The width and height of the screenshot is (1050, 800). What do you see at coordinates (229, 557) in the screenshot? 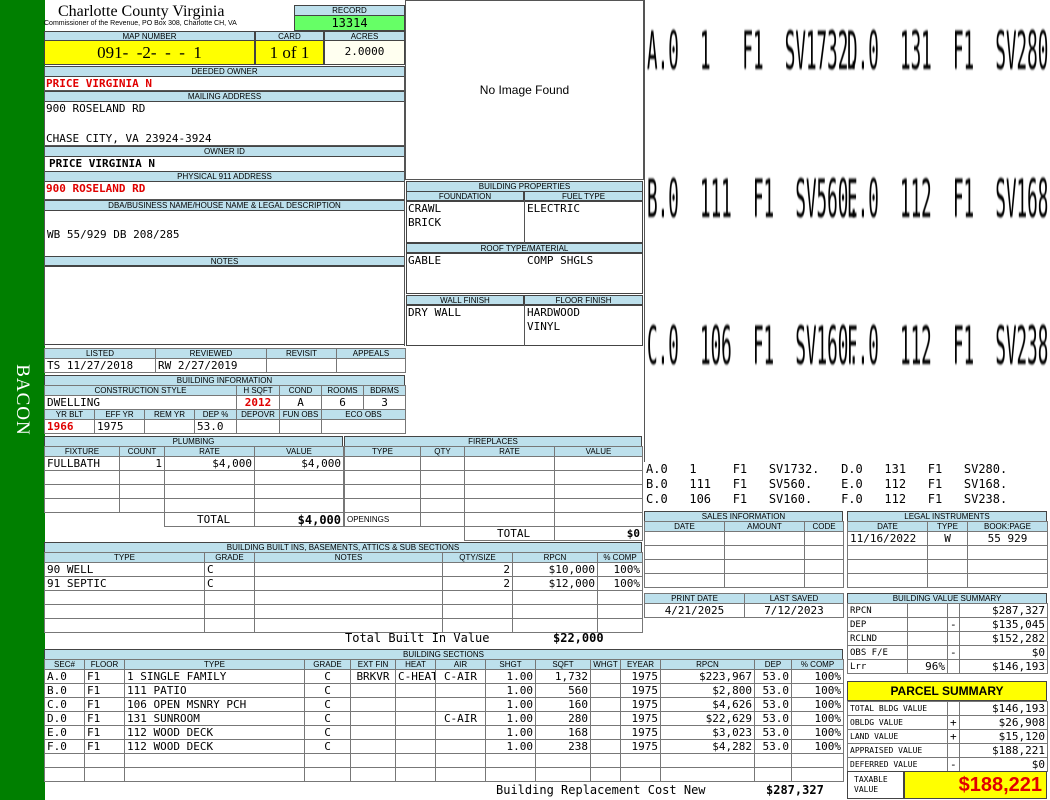
I see `builtins-col: GRADE` at bounding box center [229, 557].